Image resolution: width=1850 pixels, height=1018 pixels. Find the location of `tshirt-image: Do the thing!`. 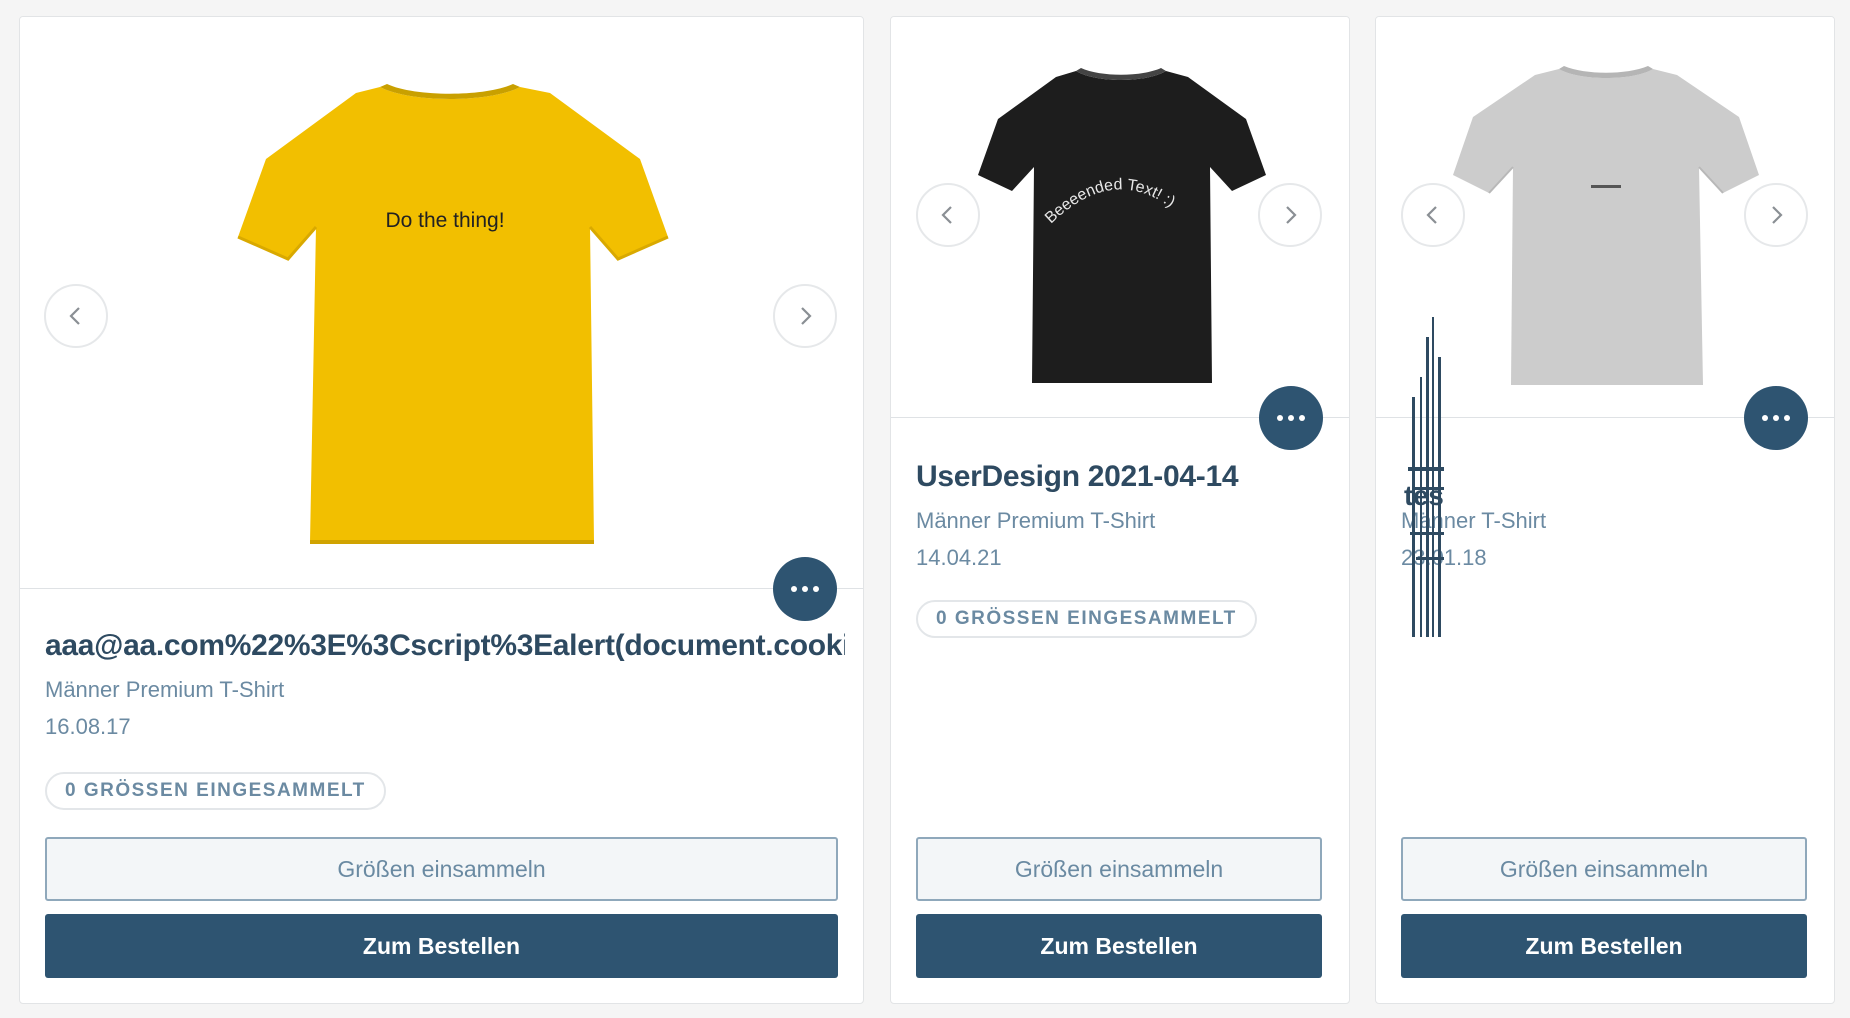

tshirt-image: Do the thing! is located at coordinates (453, 314).